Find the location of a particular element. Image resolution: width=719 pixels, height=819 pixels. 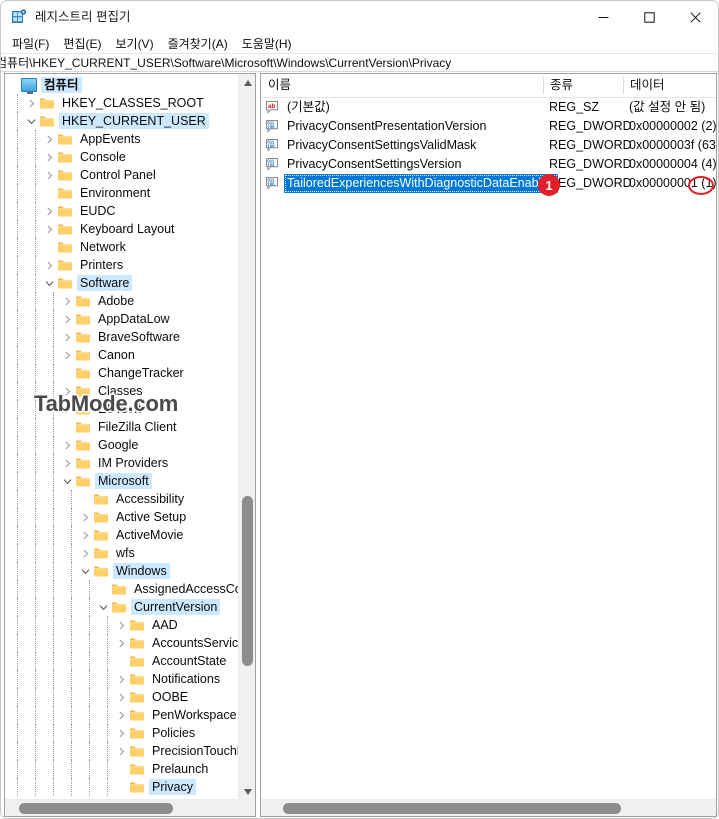

tree-item-appevents: AppEvents is located at coordinates (122, 139).